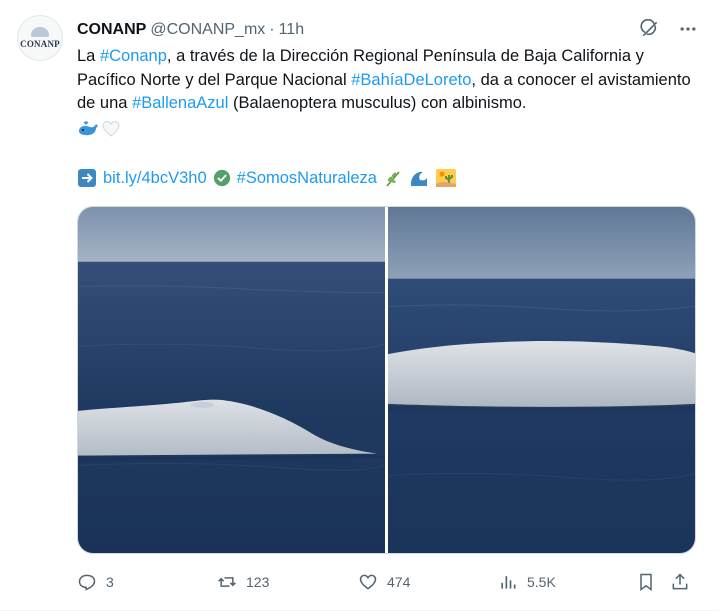 Image resolution: width=719 pixels, height=611 pixels. What do you see at coordinates (87, 582) in the screenshot?
I see `reply-icon` at bounding box center [87, 582].